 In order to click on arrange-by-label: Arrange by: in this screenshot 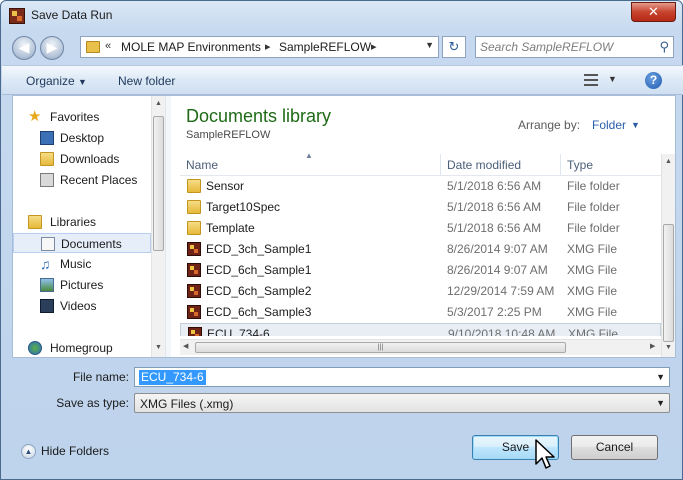, I will do `click(549, 125)`.